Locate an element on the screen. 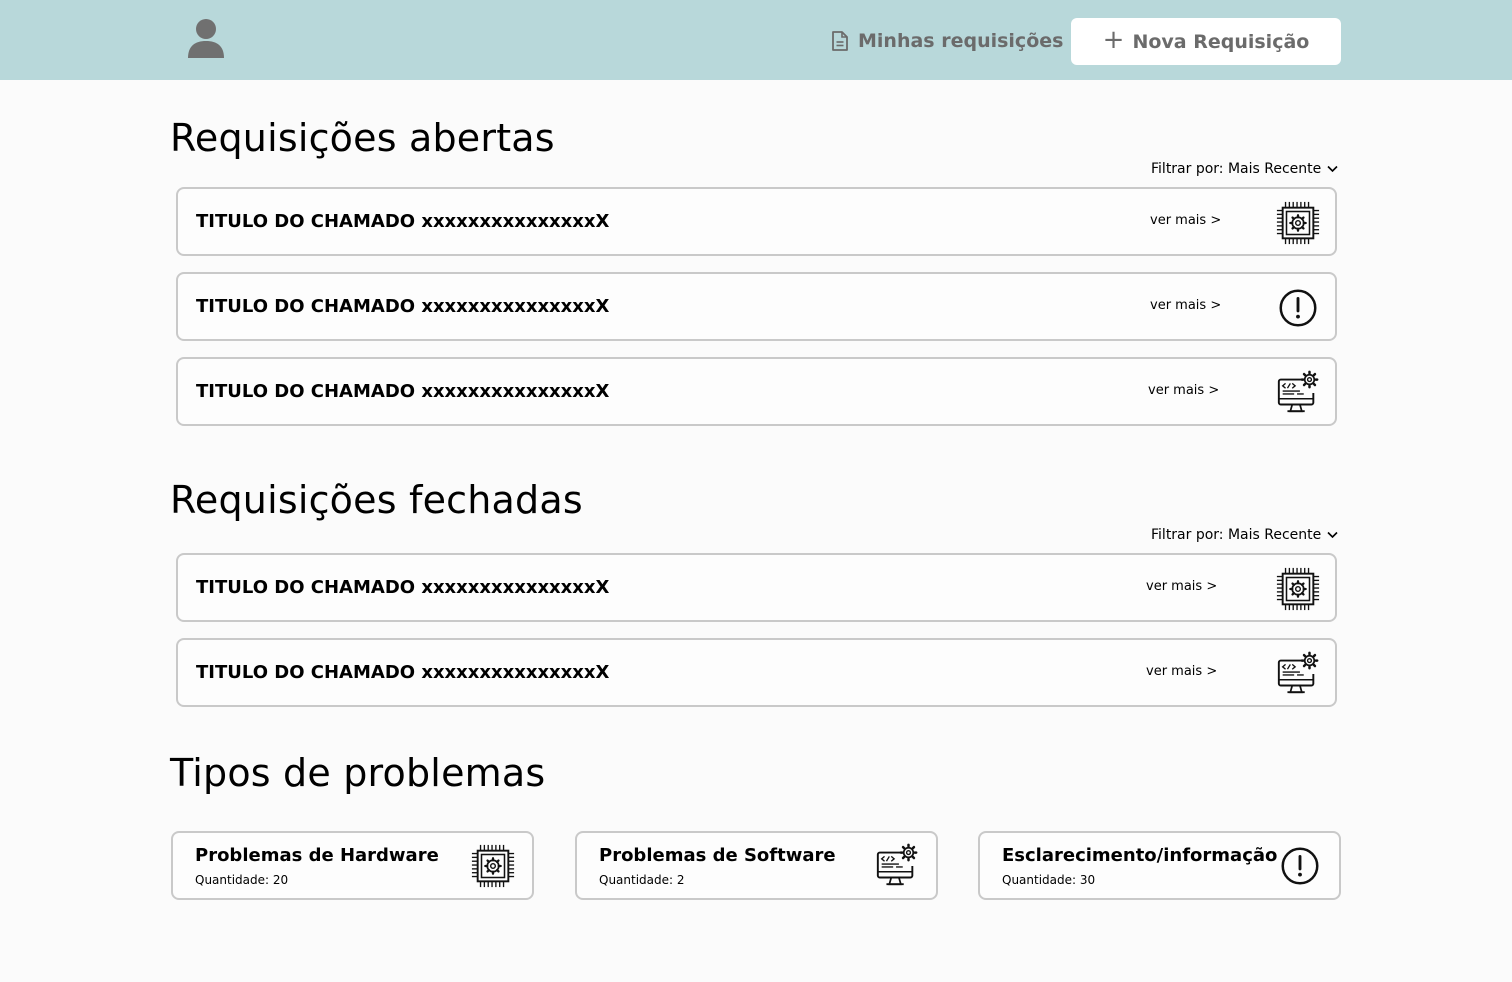  card-title: Problemas de Hardware is located at coordinates (317, 855).